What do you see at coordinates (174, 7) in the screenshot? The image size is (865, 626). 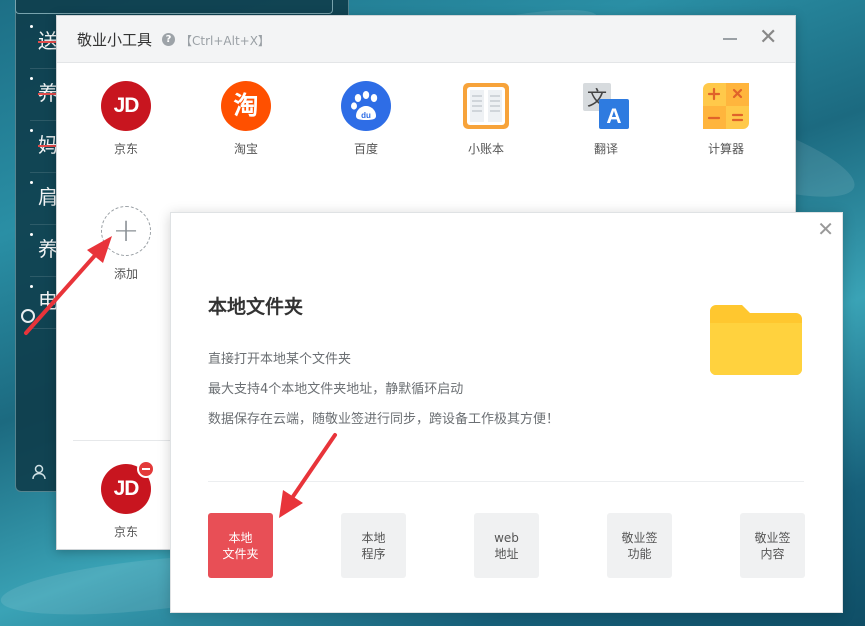 I see `background-input-box` at bounding box center [174, 7].